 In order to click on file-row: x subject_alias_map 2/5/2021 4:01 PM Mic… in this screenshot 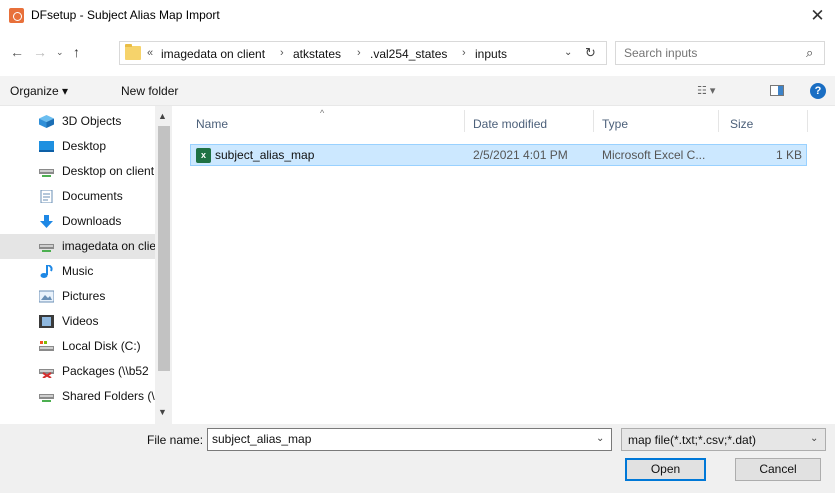, I will do `click(498, 155)`.